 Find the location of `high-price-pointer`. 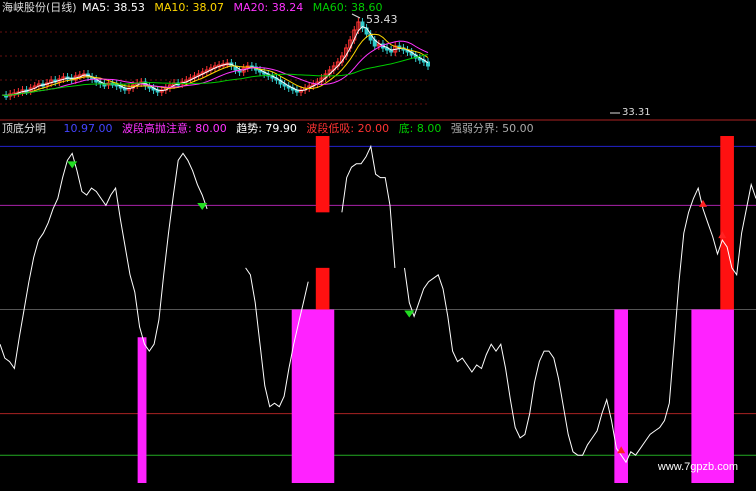

high-price-pointer is located at coordinates (356, 16).